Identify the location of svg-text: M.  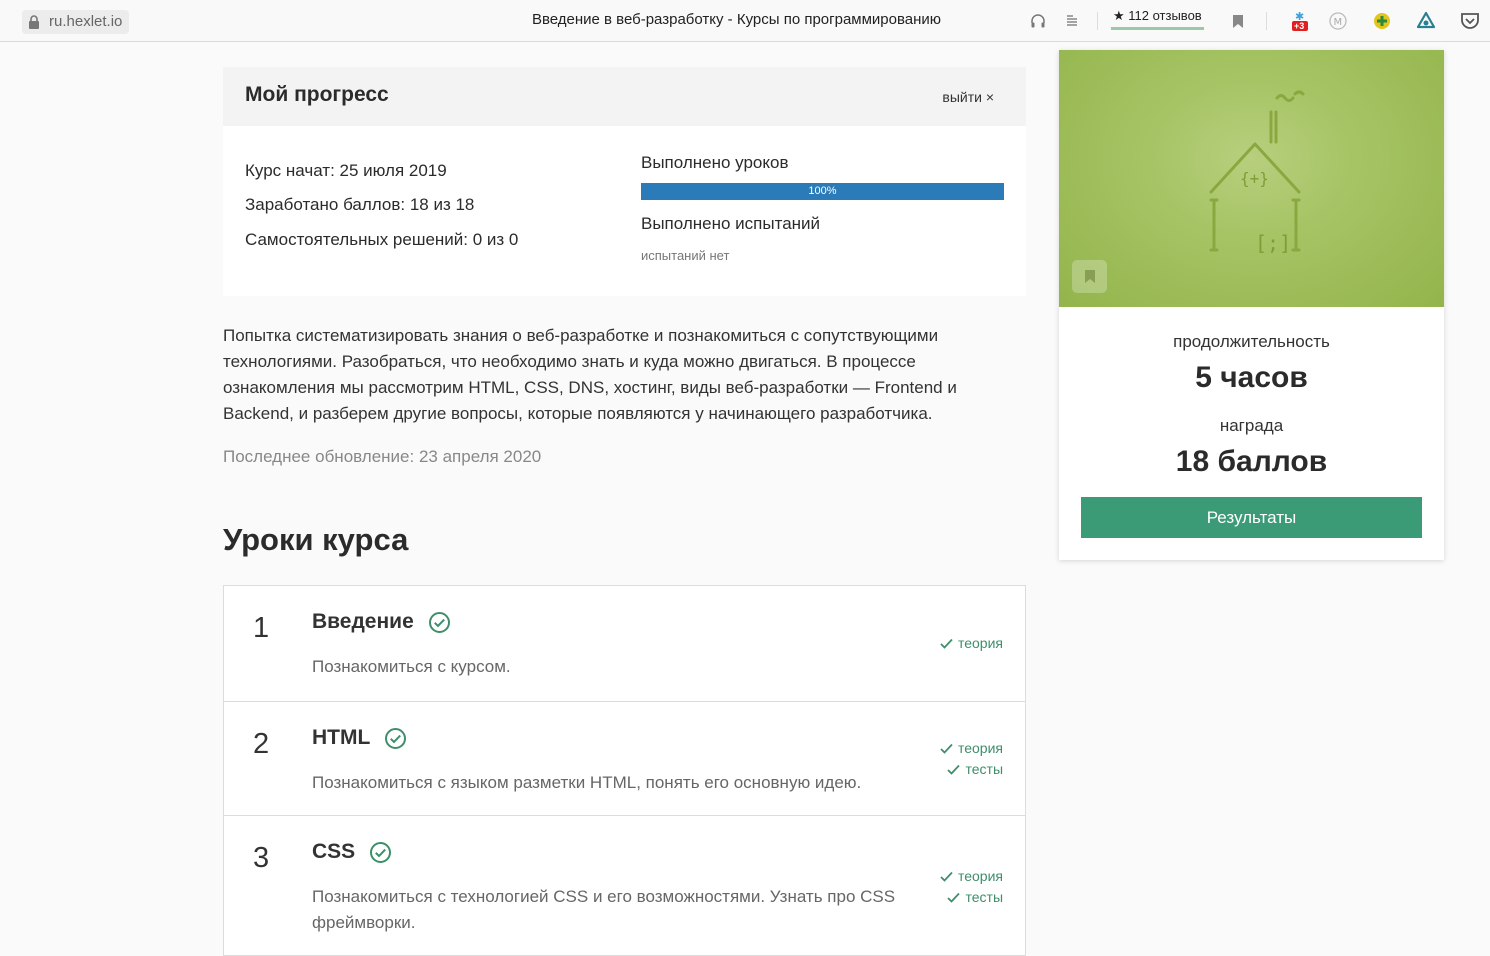
(1338, 22).